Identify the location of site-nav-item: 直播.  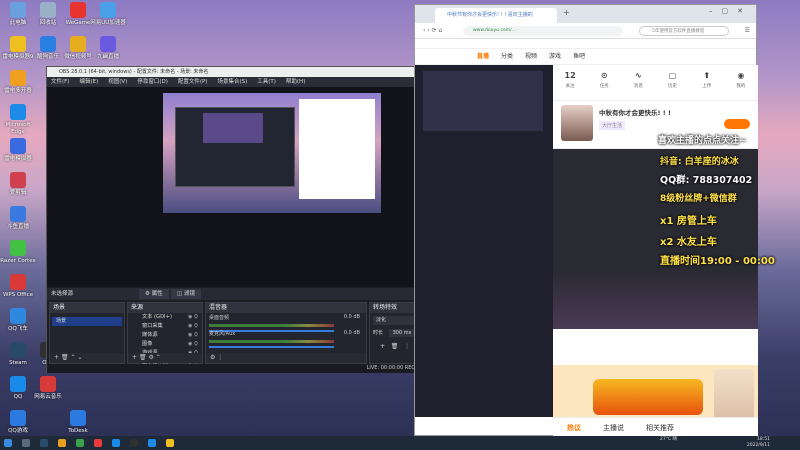
(483, 56).